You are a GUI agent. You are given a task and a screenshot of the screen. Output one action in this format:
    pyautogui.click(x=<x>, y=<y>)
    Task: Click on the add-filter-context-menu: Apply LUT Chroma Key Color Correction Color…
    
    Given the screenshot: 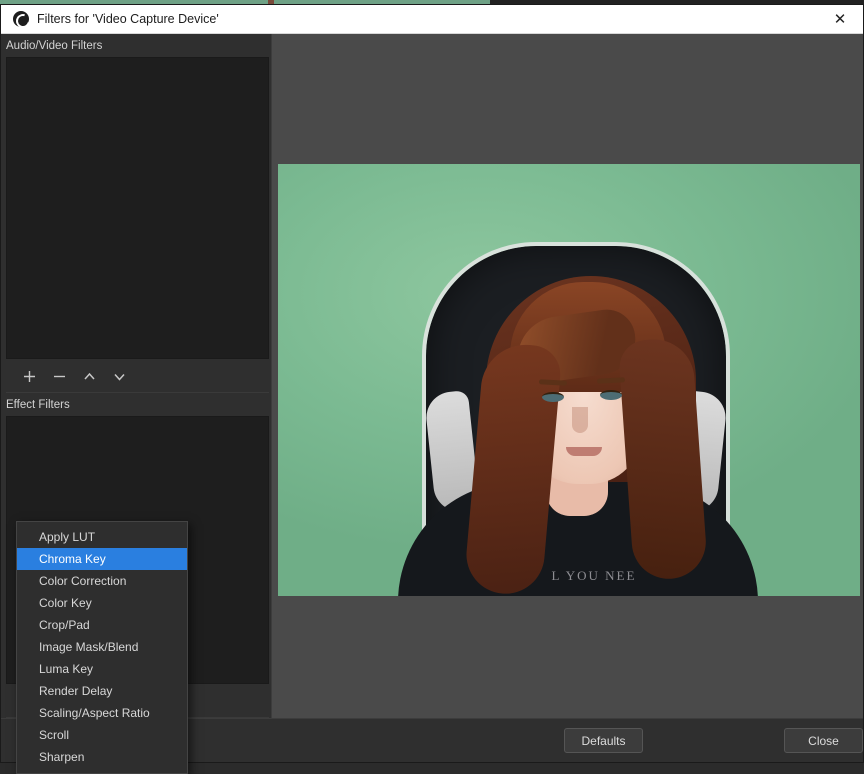 What is the action you would take?
    pyautogui.click(x=102, y=647)
    